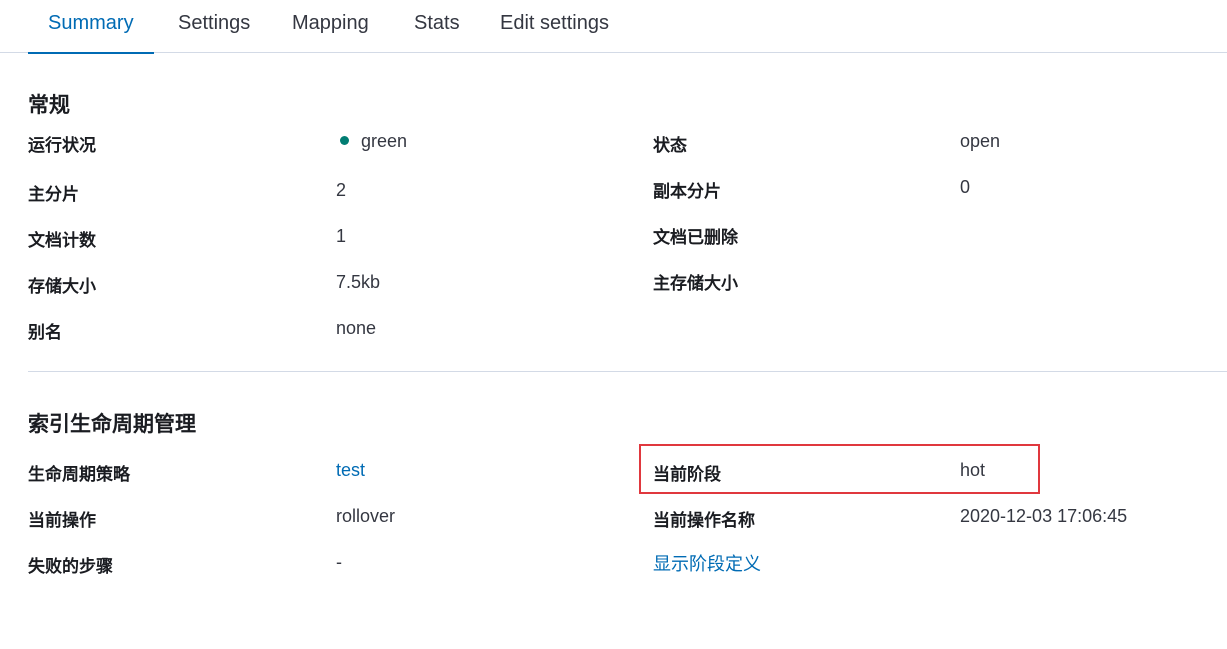 The image size is (1227, 649). I want to click on tab-summary: Summary, so click(91, 27).